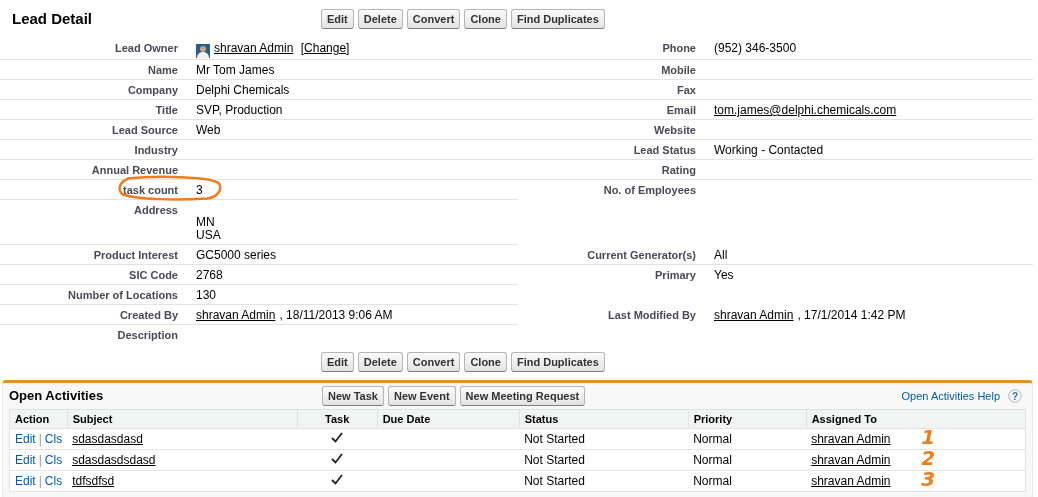  What do you see at coordinates (163, 70) in the screenshot?
I see `field-label: Name` at bounding box center [163, 70].